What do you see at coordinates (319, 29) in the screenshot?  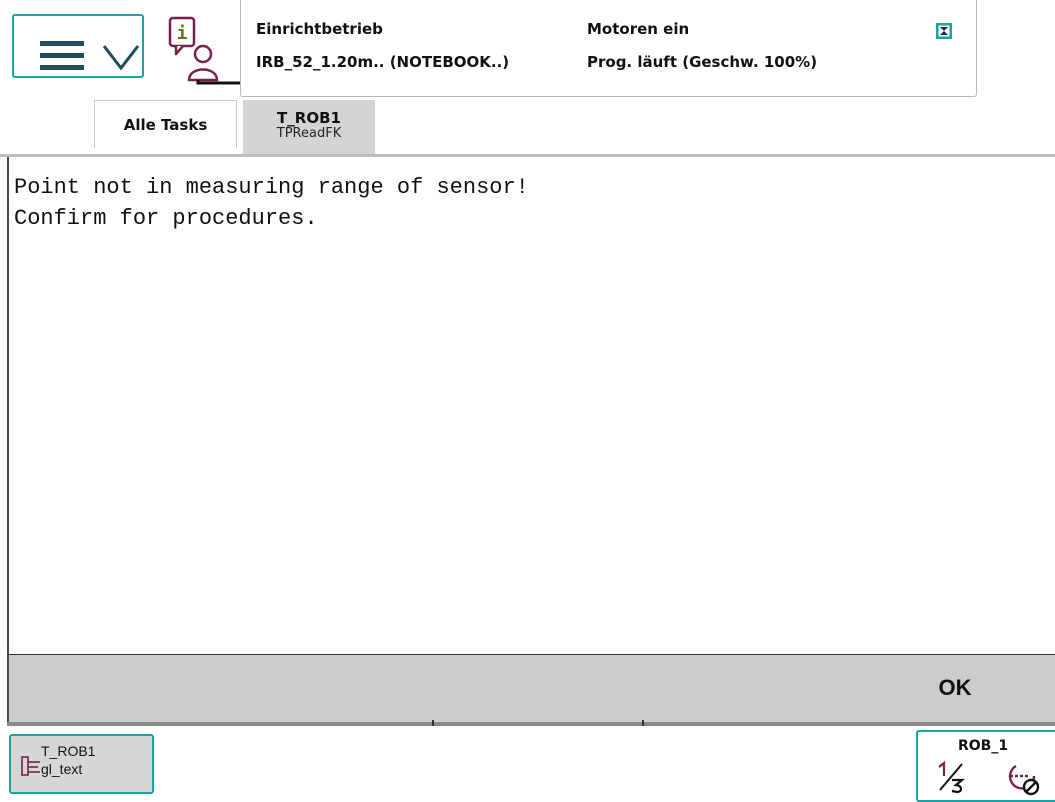 I see `operating-mode: Einrichtbetrieb` at bounding box center [319, 29].